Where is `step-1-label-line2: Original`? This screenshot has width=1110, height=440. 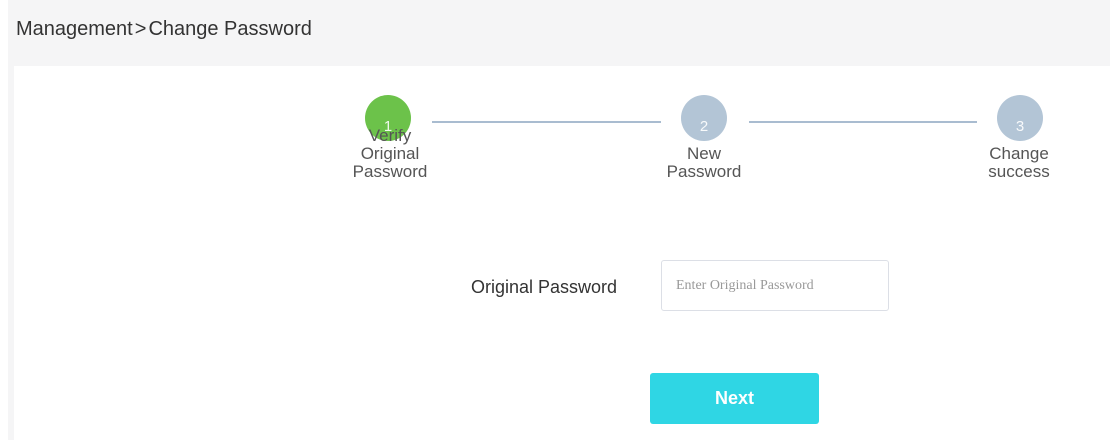
step-1-label-line2: Original is located at coordinates (390, 153).